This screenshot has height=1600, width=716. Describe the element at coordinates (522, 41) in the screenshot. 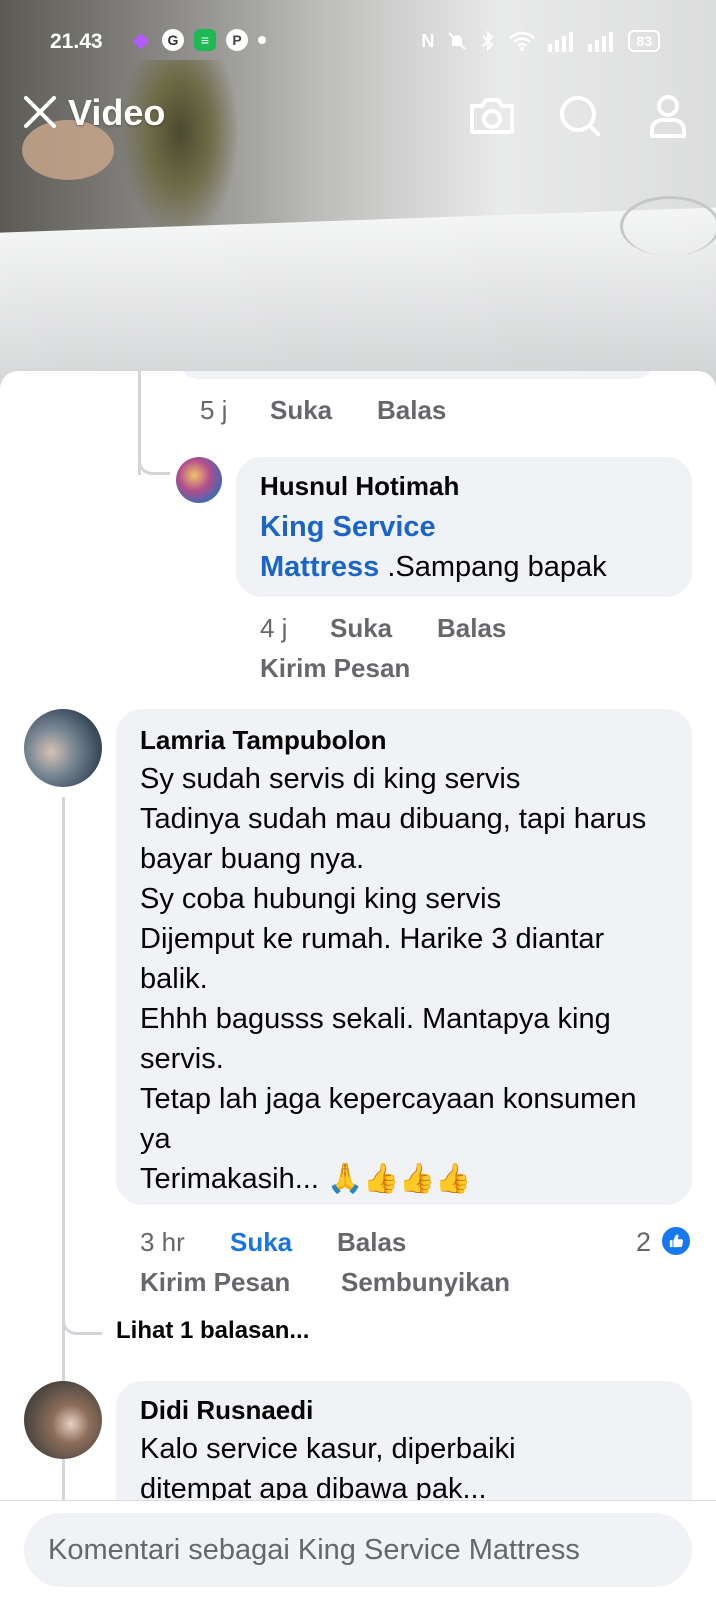

I see `wifi-icon` at that location.